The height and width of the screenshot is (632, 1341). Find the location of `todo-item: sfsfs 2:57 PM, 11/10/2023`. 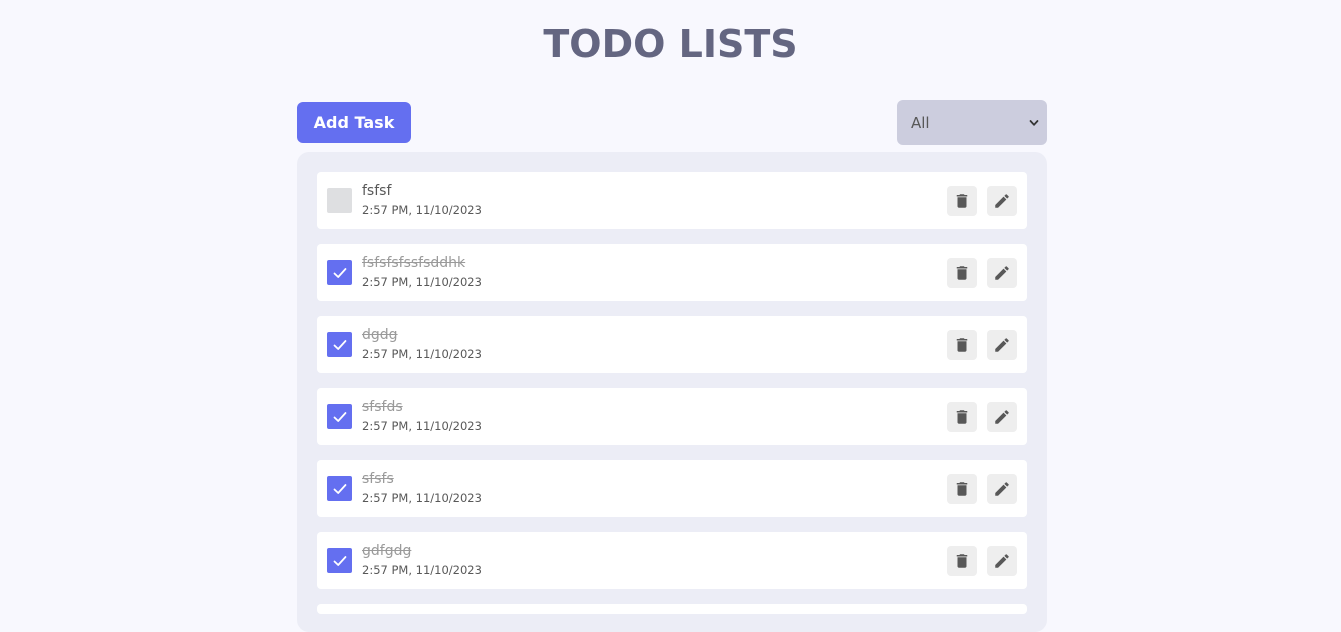

todo-item: sfsfs 2:57 PM, 11/10/2023 is located at coordinates (672, 488).